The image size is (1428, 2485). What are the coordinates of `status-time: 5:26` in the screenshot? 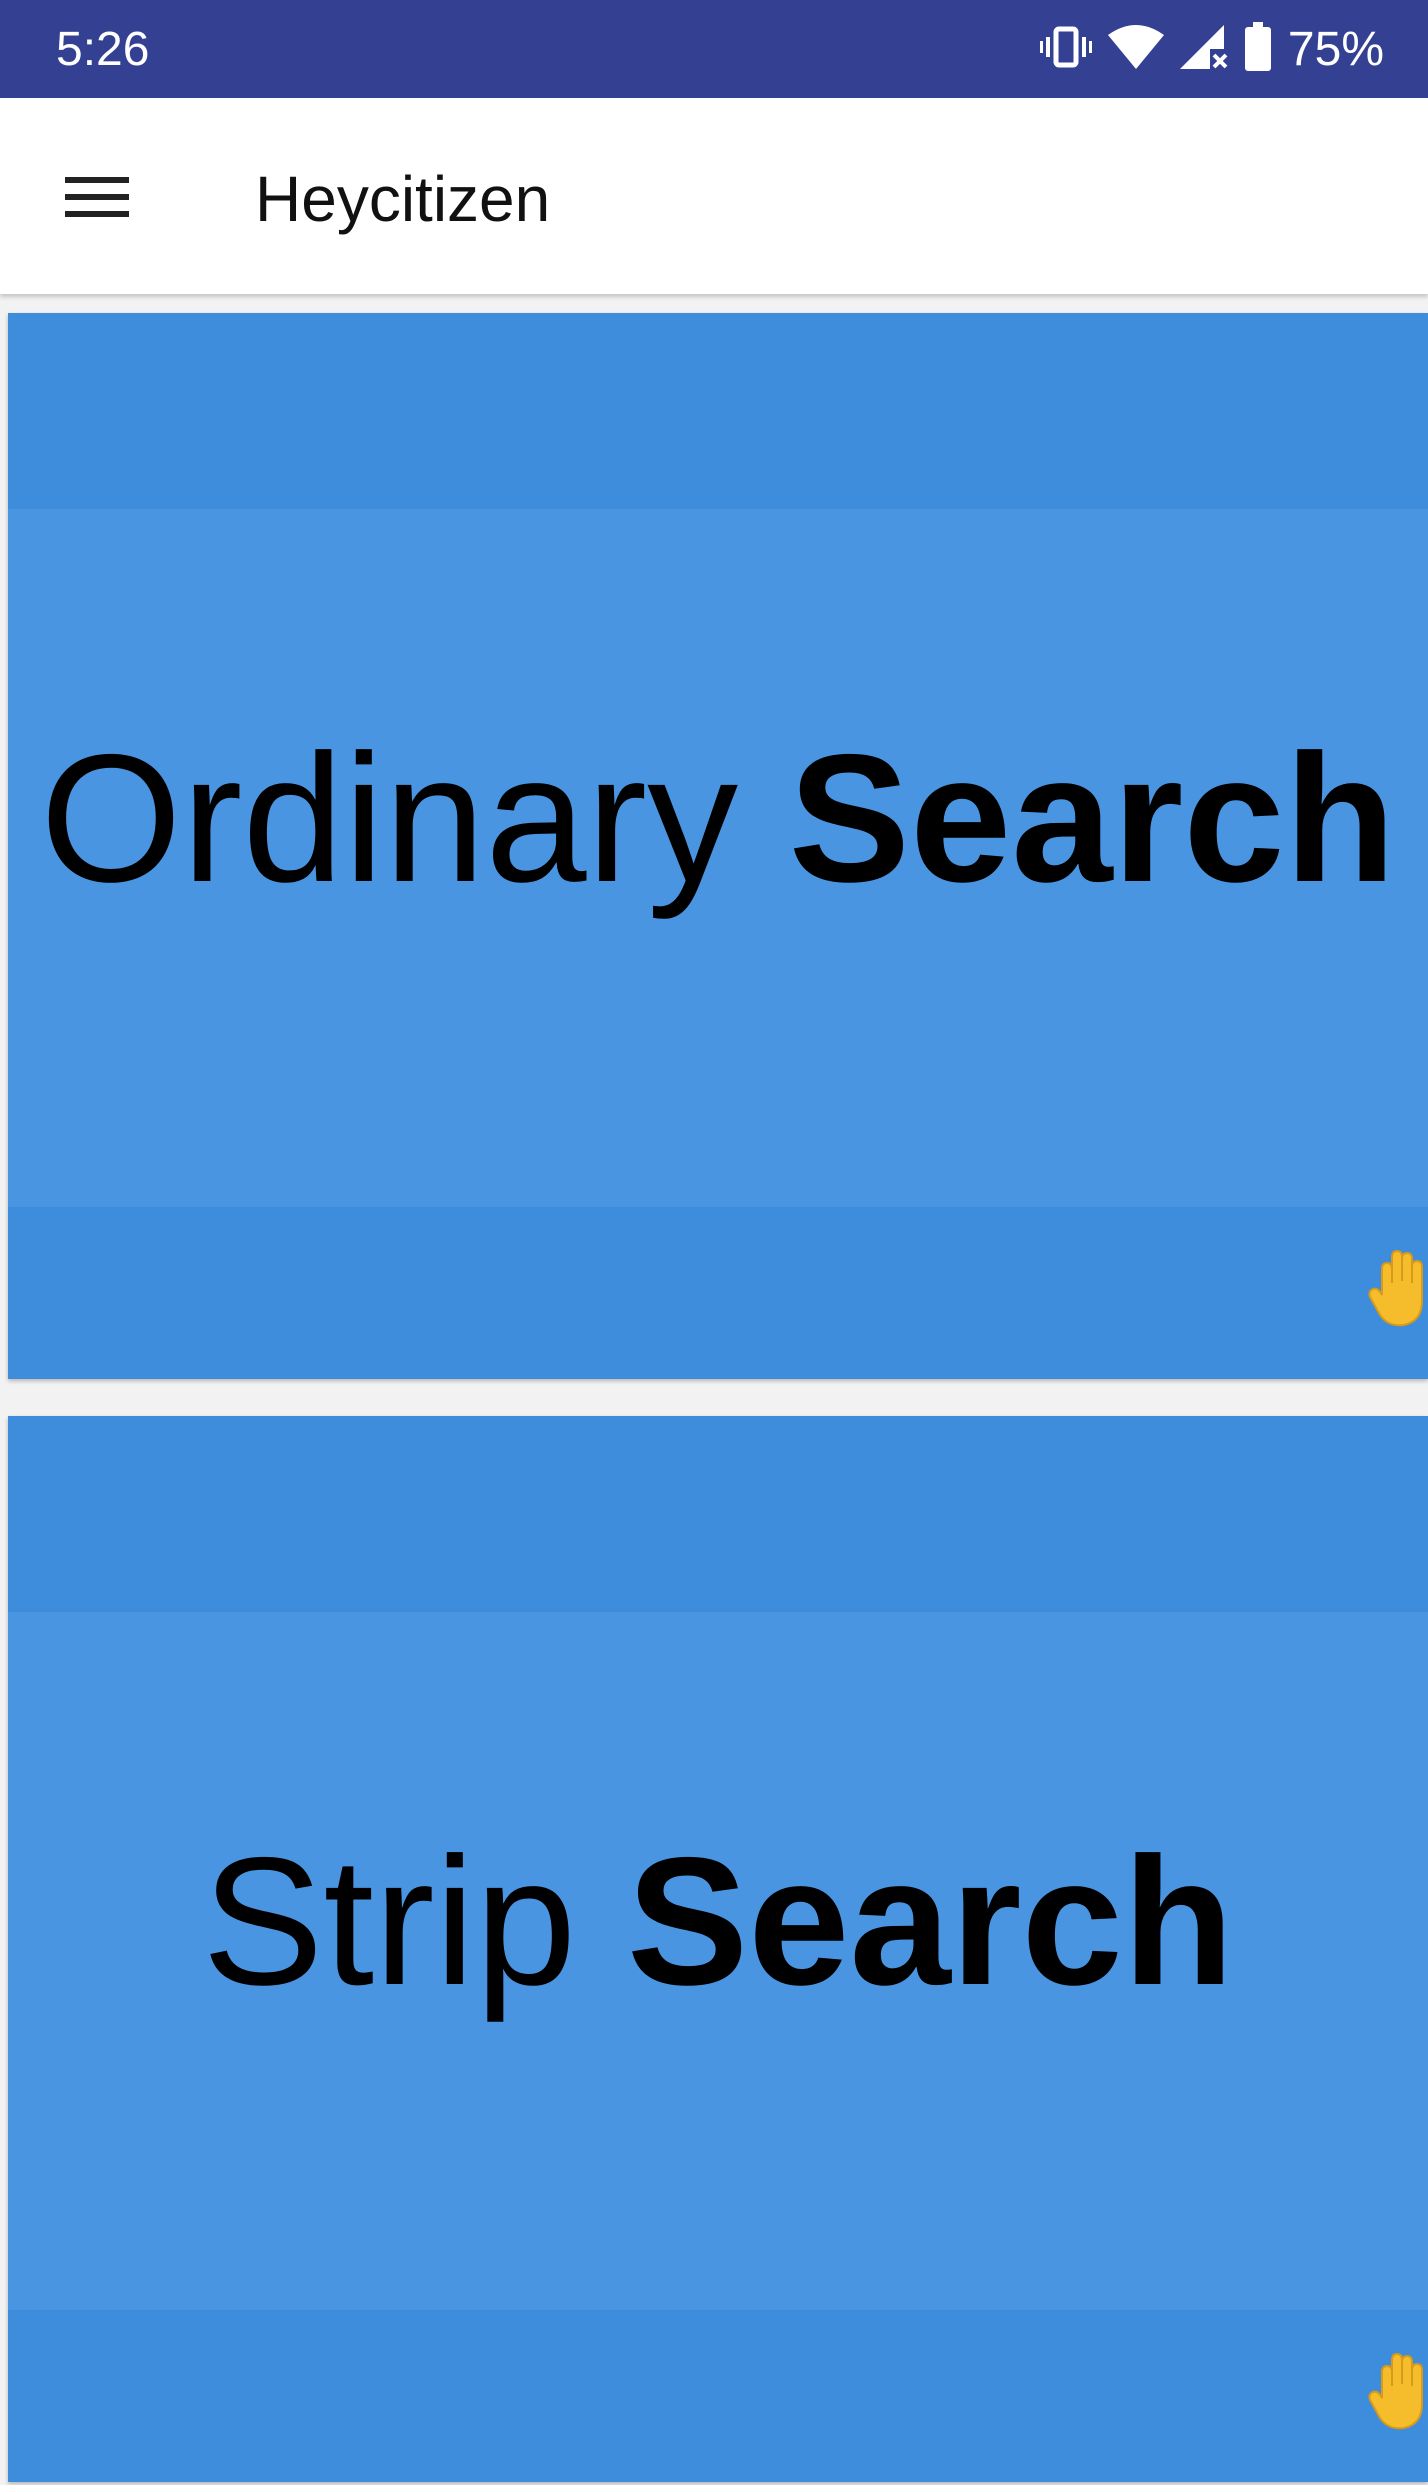 It's located at (103, 49).